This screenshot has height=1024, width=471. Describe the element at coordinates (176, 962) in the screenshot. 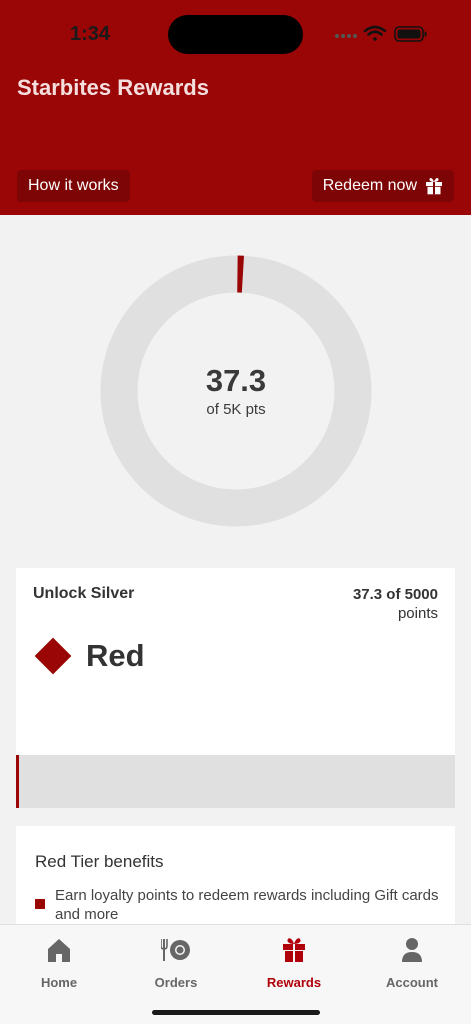

I see `tab-orders: Orders` at that location.